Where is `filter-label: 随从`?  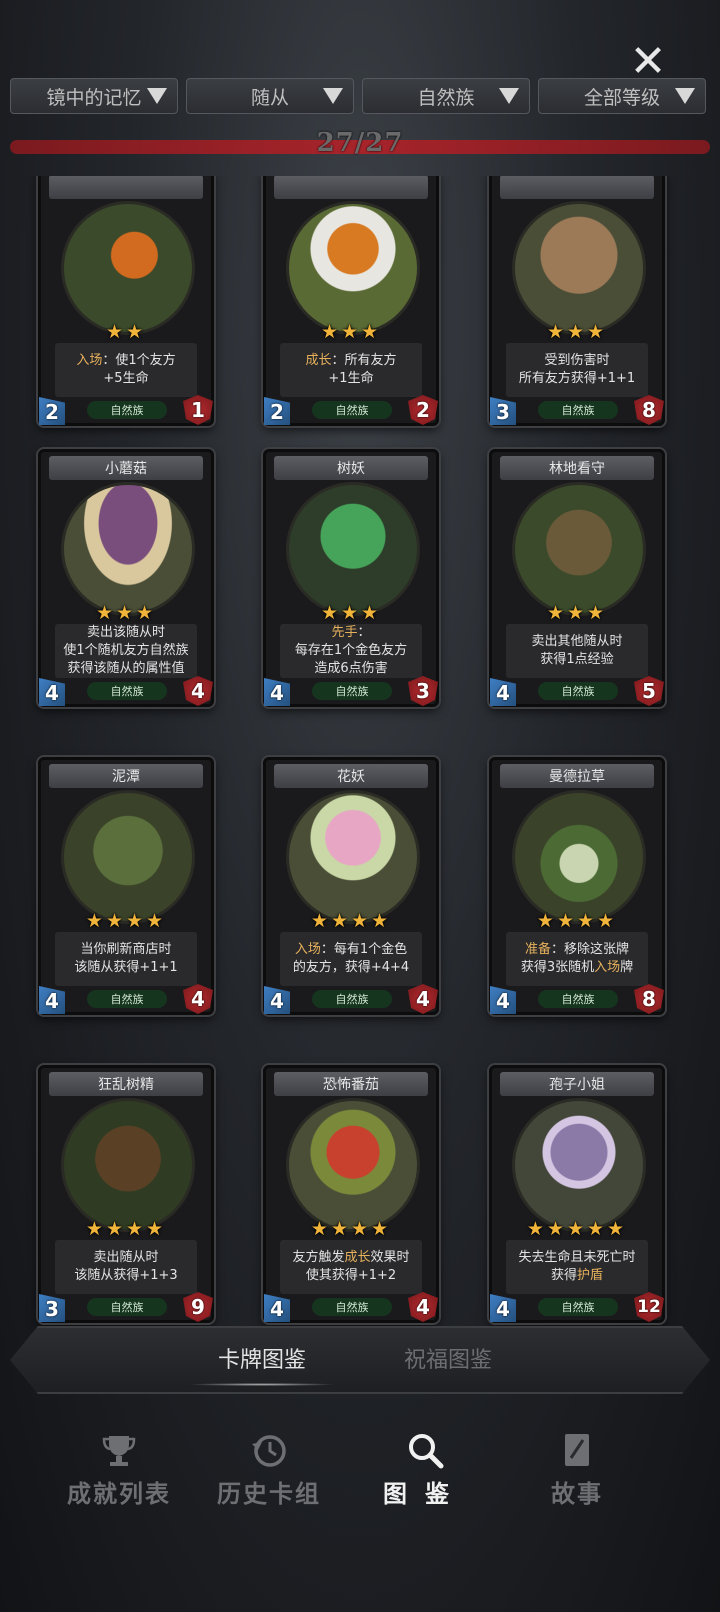
filter-label: 随从 is located at coordinates (269, 97).